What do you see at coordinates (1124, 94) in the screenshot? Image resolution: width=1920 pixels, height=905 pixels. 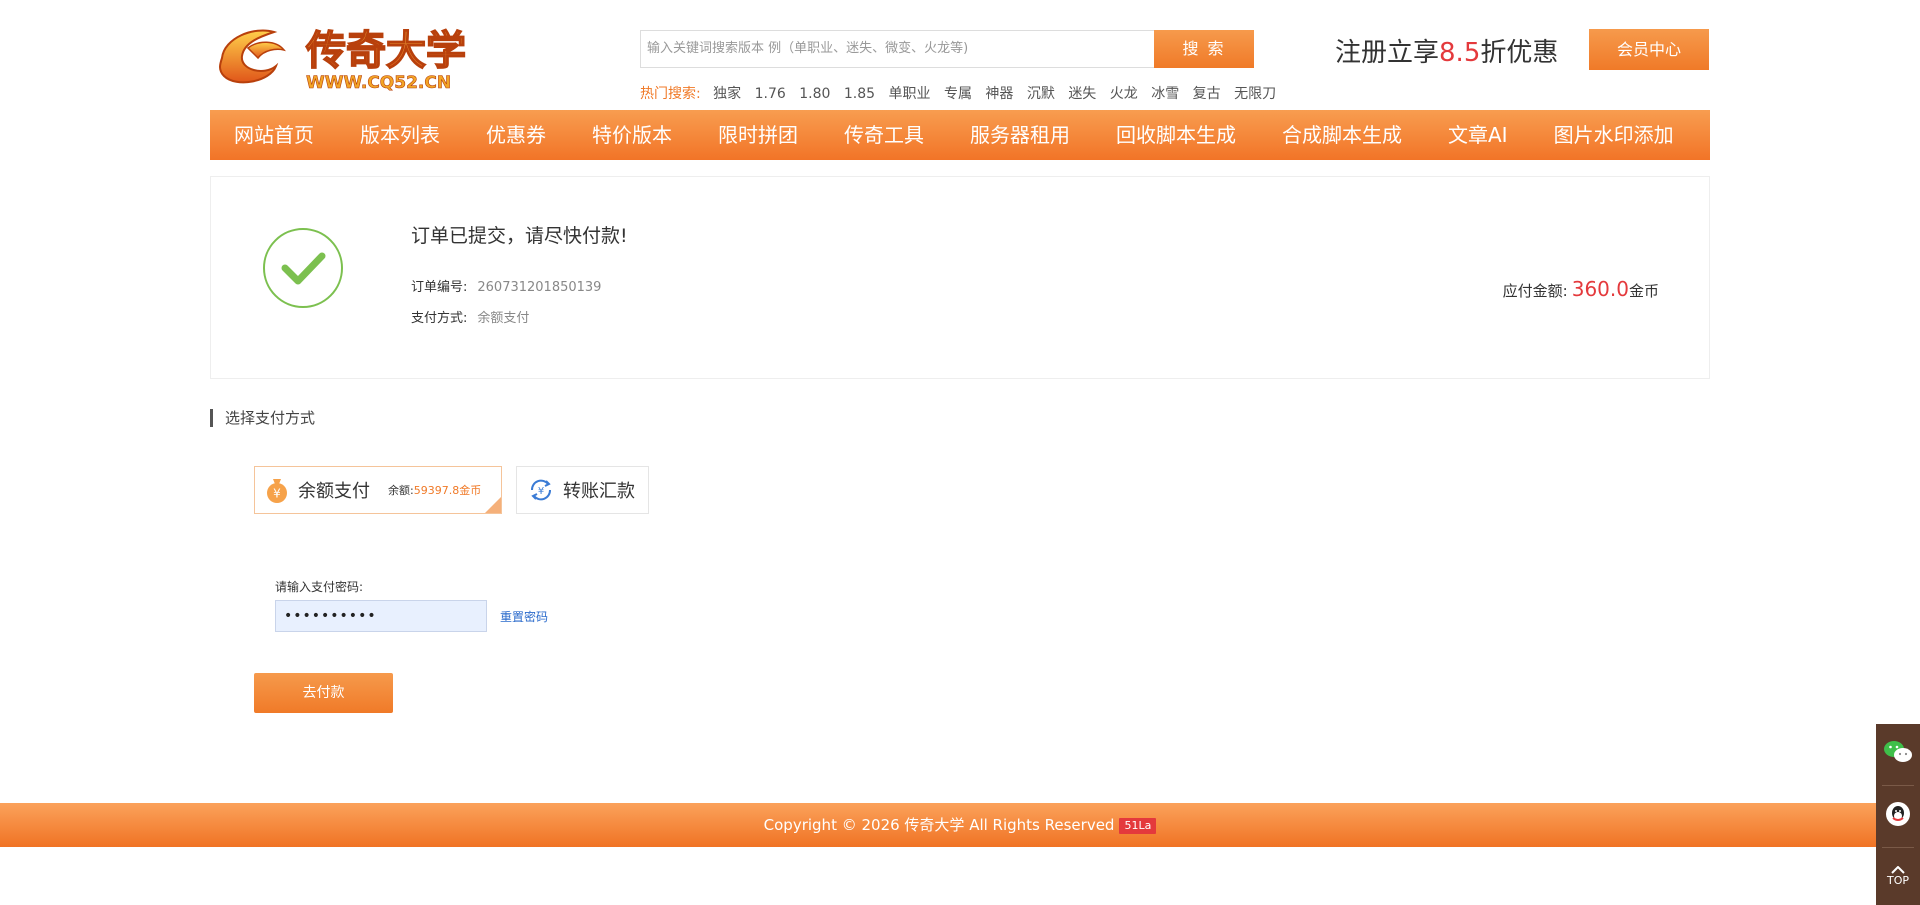 I see `hot-search-item: 火龙` at bounding box center [1124, 94].